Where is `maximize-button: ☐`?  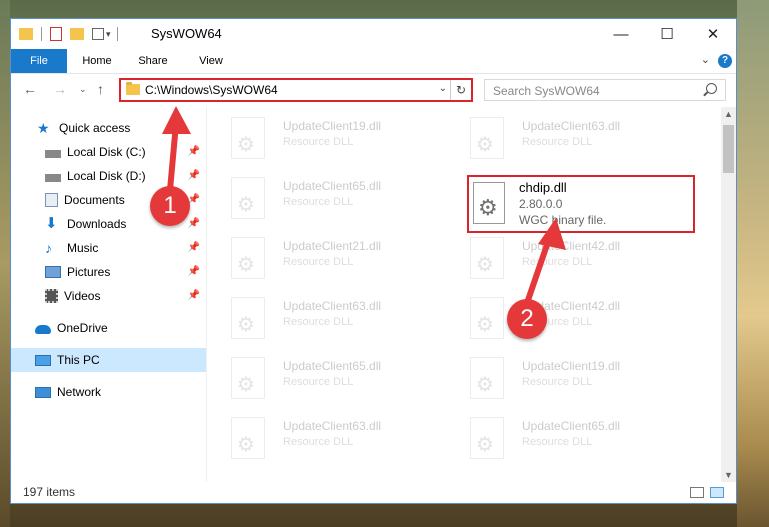 maximize-button: ☐ is located at coordinates (667, 34).